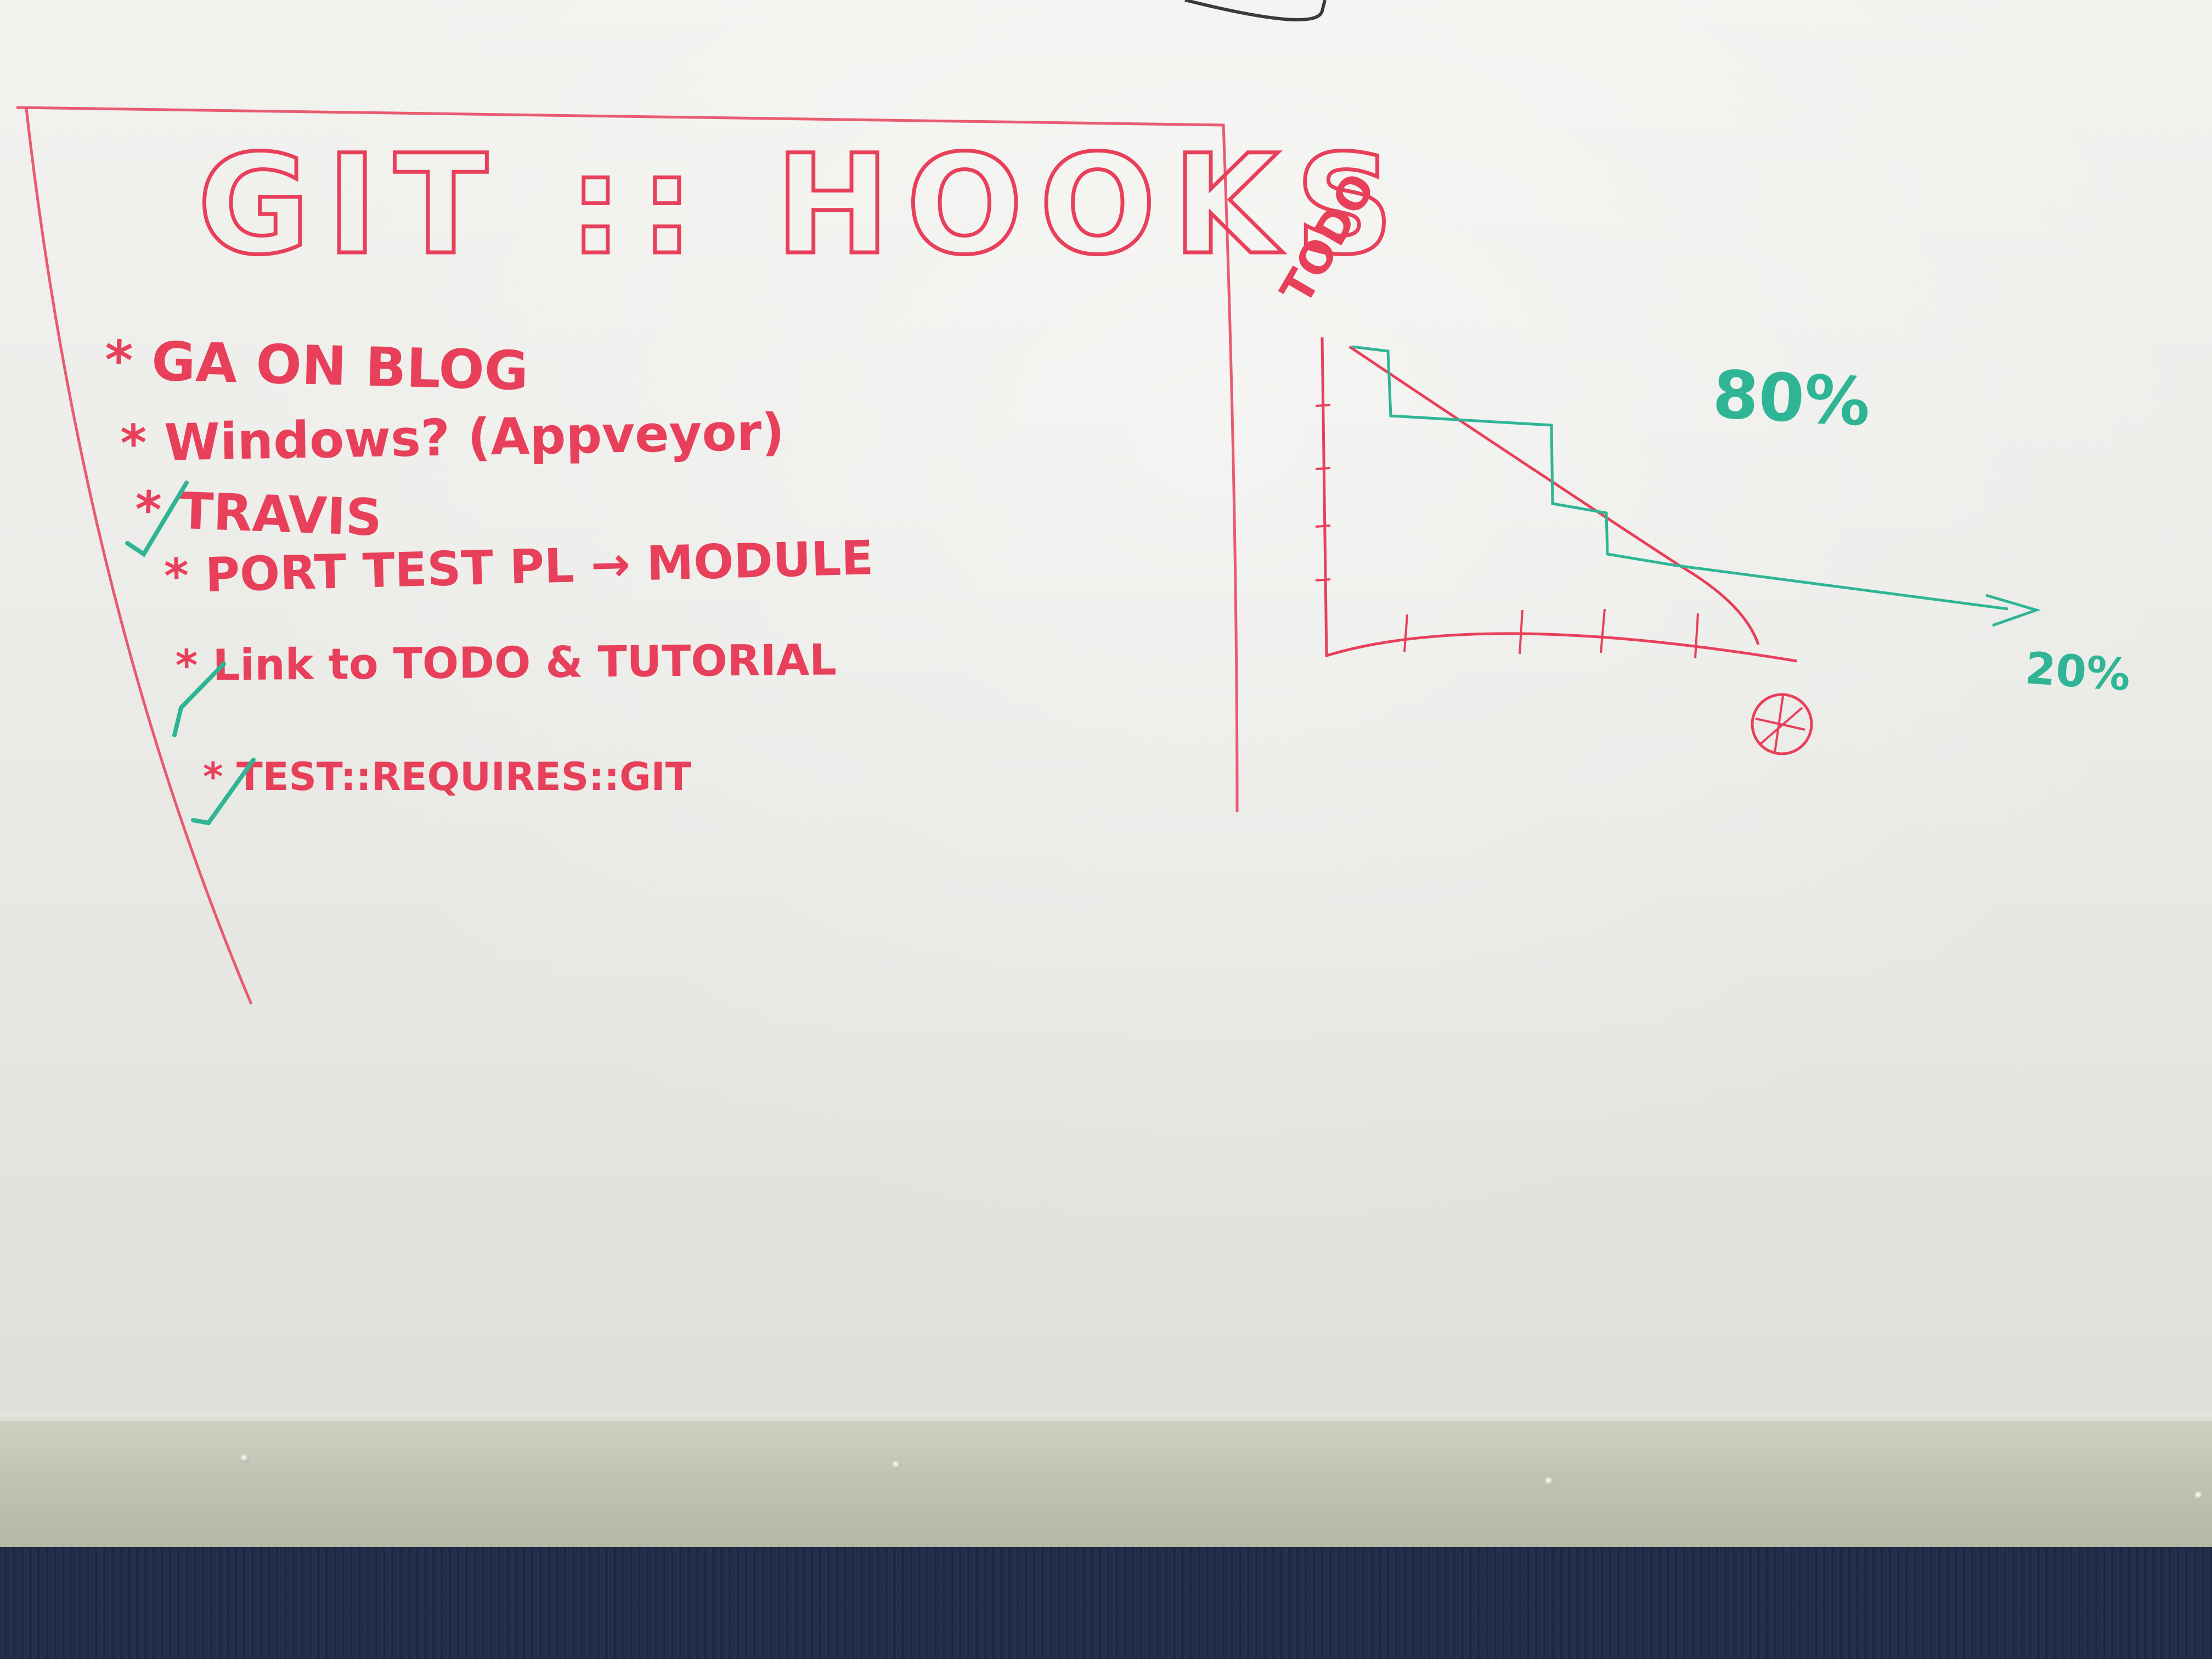 The width and height of the screenshot is (2212, 1659). Describe the element at coordinates (1554, 495) in the screenshot. I see `sketch-red-trend` at that location.